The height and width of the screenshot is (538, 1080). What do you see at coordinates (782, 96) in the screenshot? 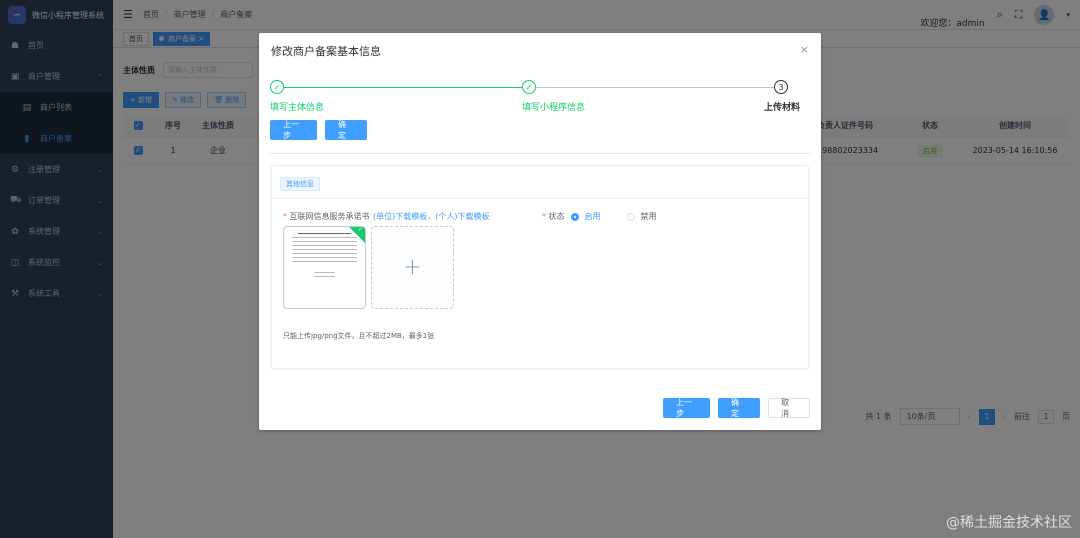
I see `step-3: 3 上传材料` at bounding box center [782, 96].